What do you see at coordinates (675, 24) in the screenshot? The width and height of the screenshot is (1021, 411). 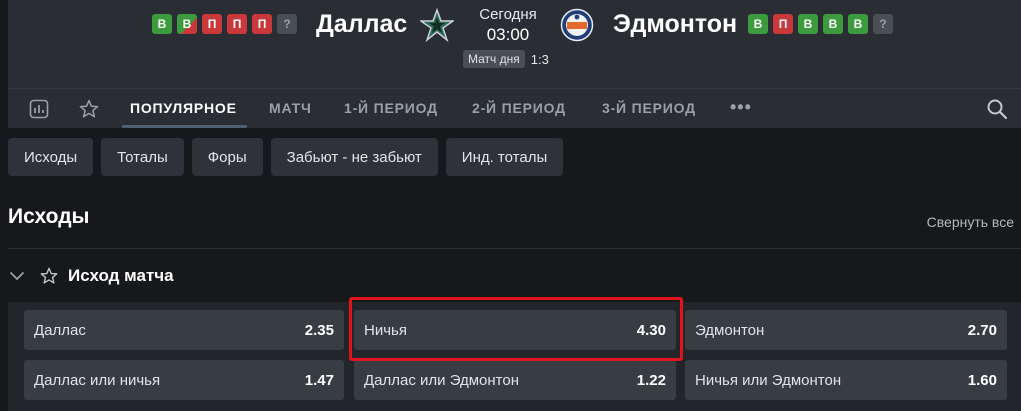 I see `away-team-name: Эдмонтон` at bounding box center [675, 24].